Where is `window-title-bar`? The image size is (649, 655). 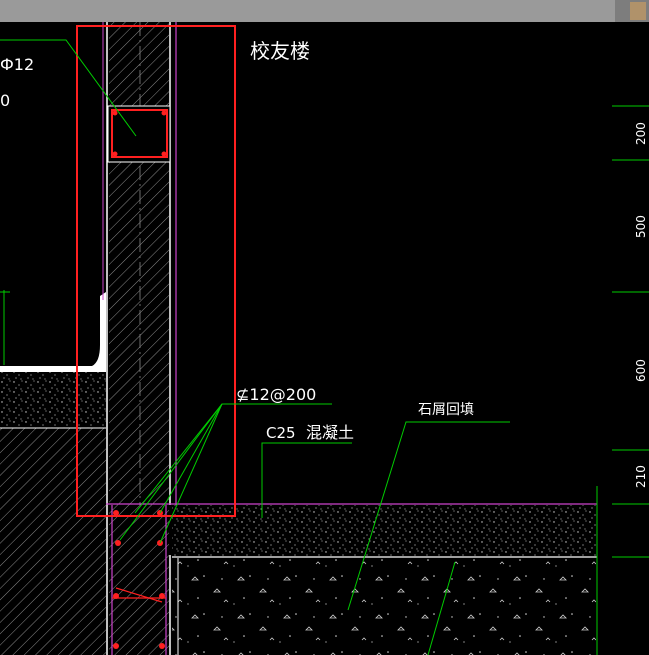
window-title-bar is located at coordinates (324, 11).